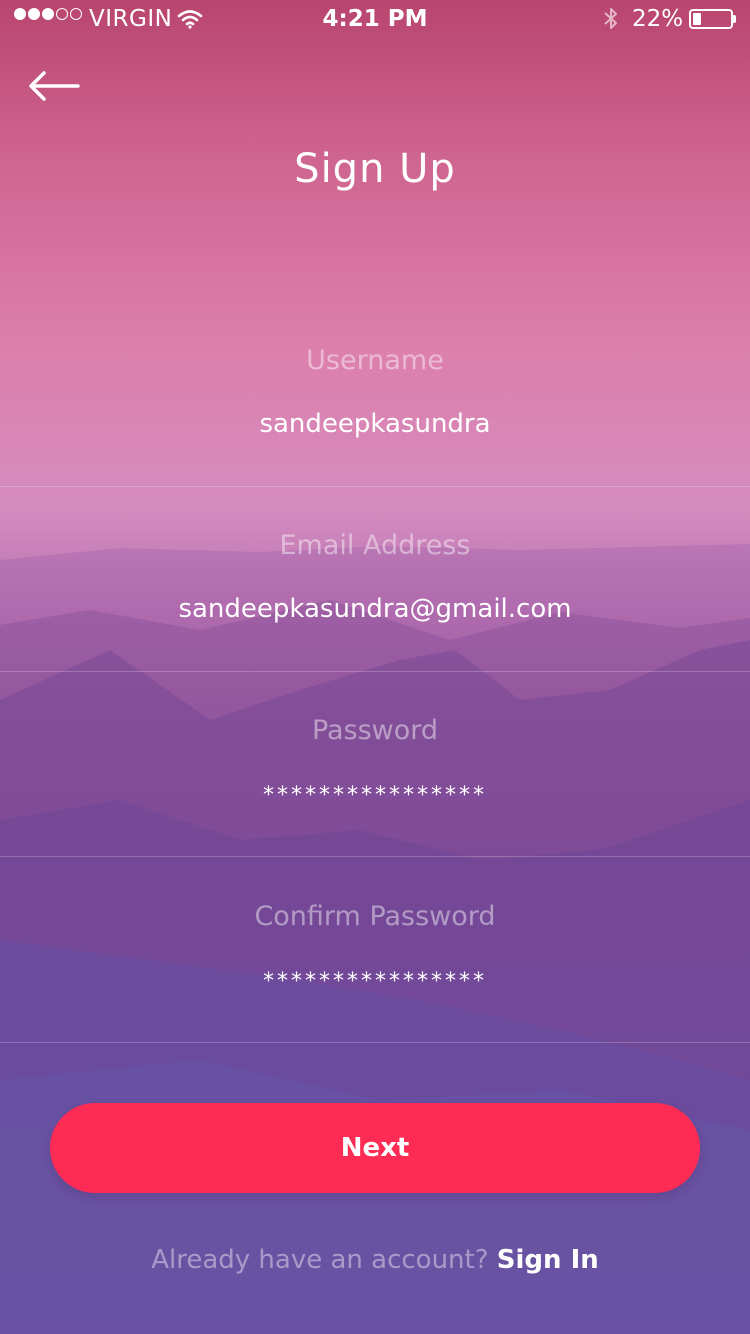  I want to click on battery-tip, so click(734, 19).